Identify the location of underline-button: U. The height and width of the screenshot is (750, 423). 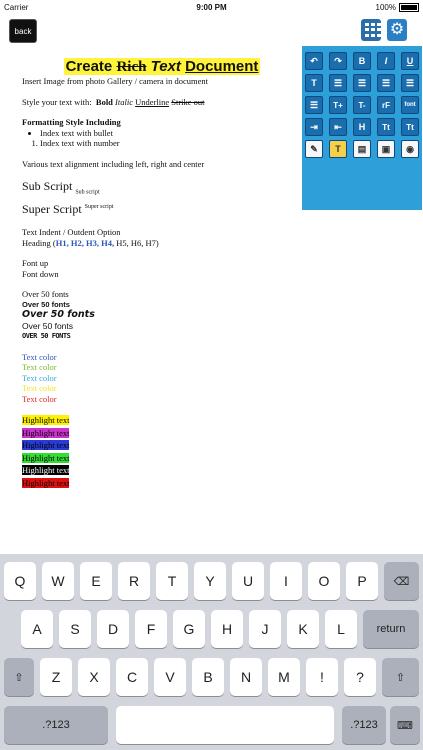
(410, 61).